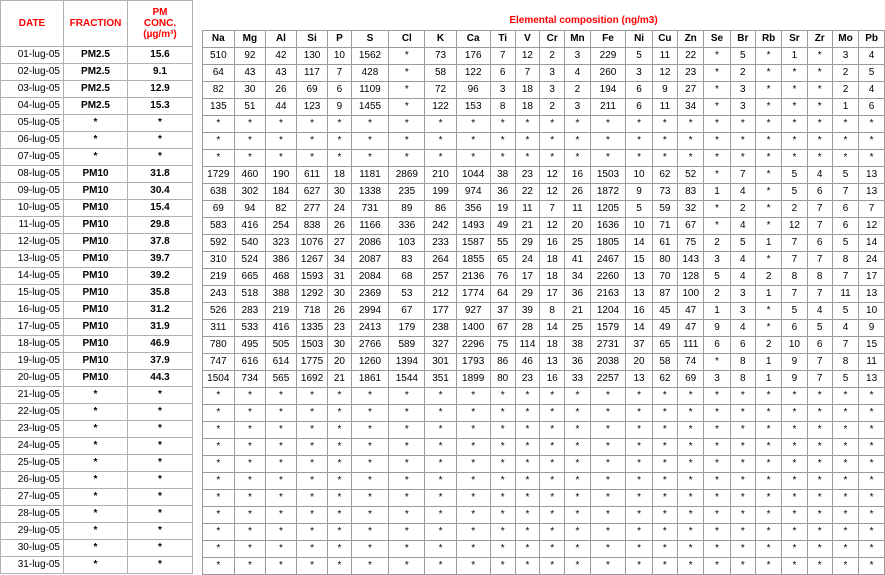 Image resolution: width=885 pixels, height=575 pixels. What do you see at coordinates (370, 106) in the screenshot?
I see `value-cell-s: 1455` at bounding box center [370, 106].